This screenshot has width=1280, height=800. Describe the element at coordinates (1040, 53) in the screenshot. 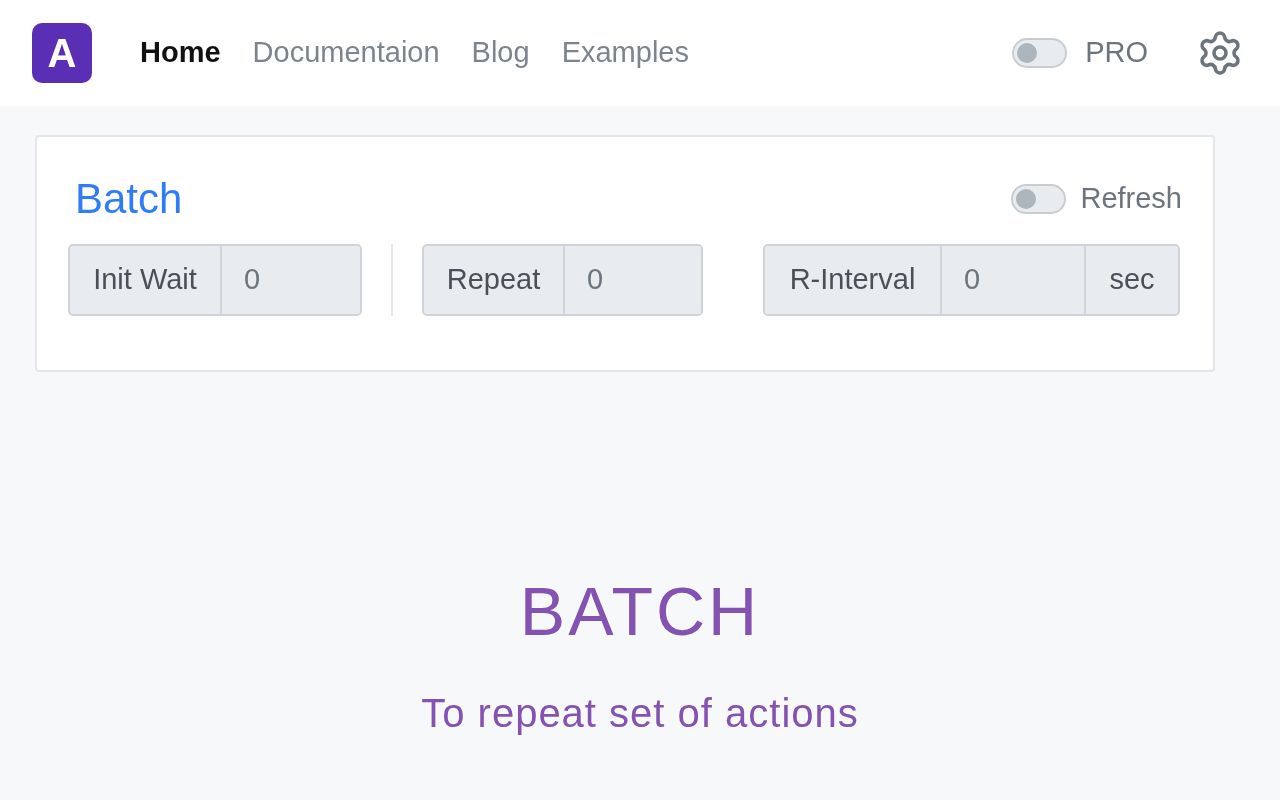

I see `pro-toggle` at that location.